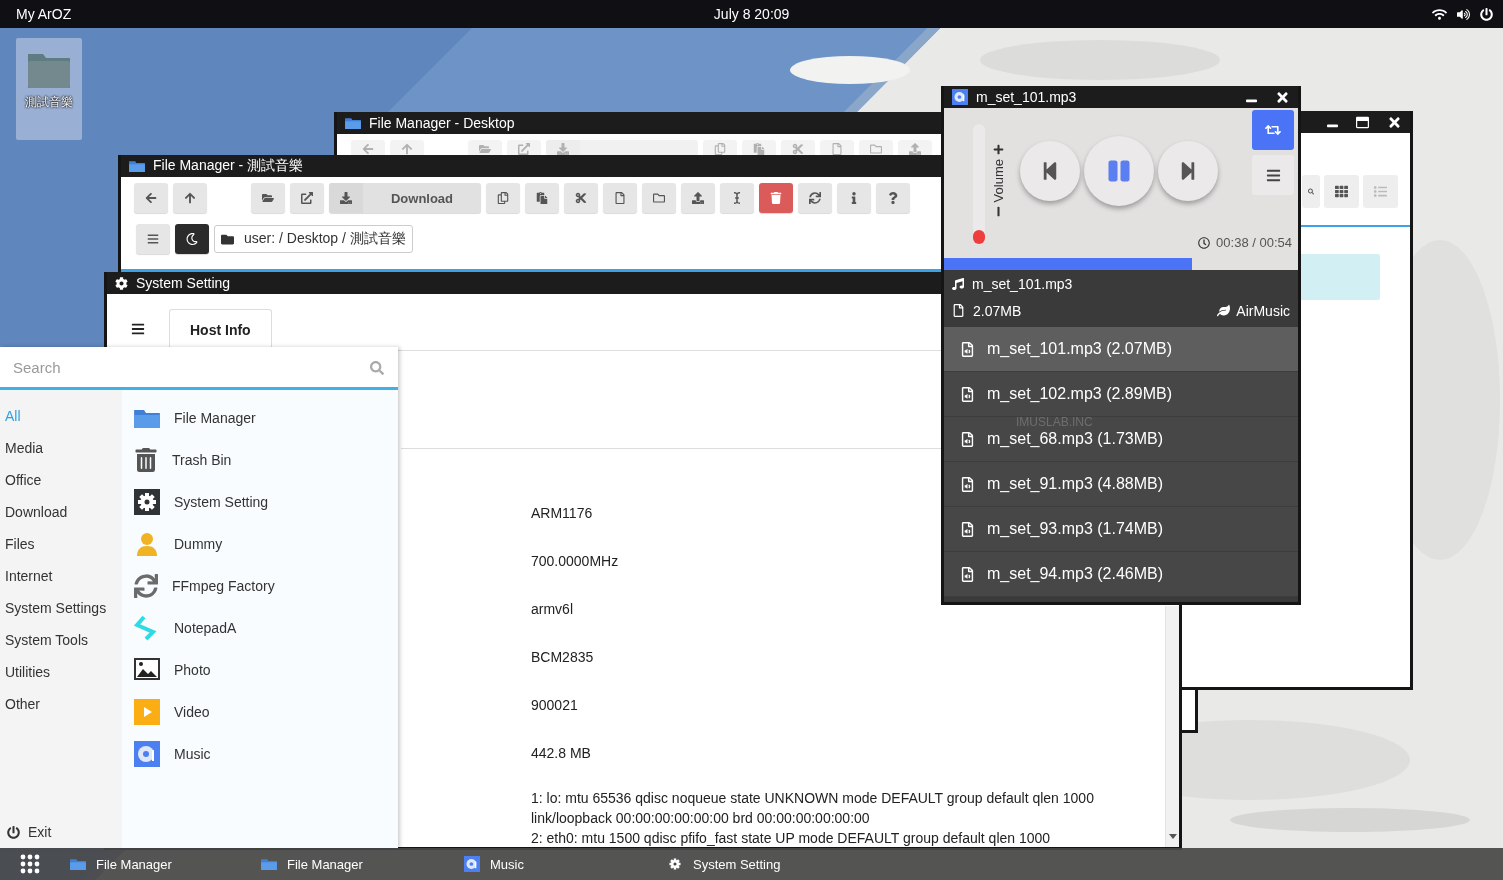  I want to click on network-line: link/loopback 00:00:00:00:00:00 brd 00:00:00:00:00:00, so click(701, 818).